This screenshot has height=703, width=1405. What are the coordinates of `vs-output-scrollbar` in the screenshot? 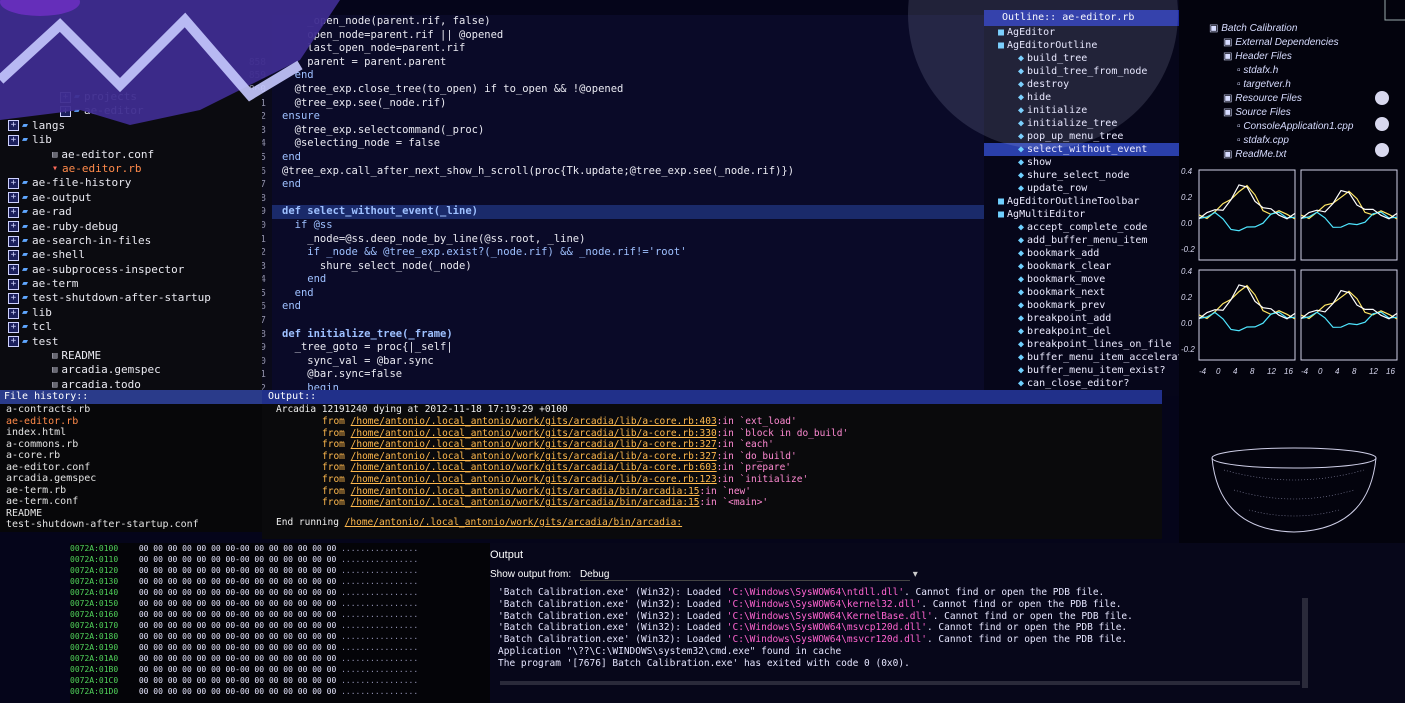 It's located at (1305, 643).